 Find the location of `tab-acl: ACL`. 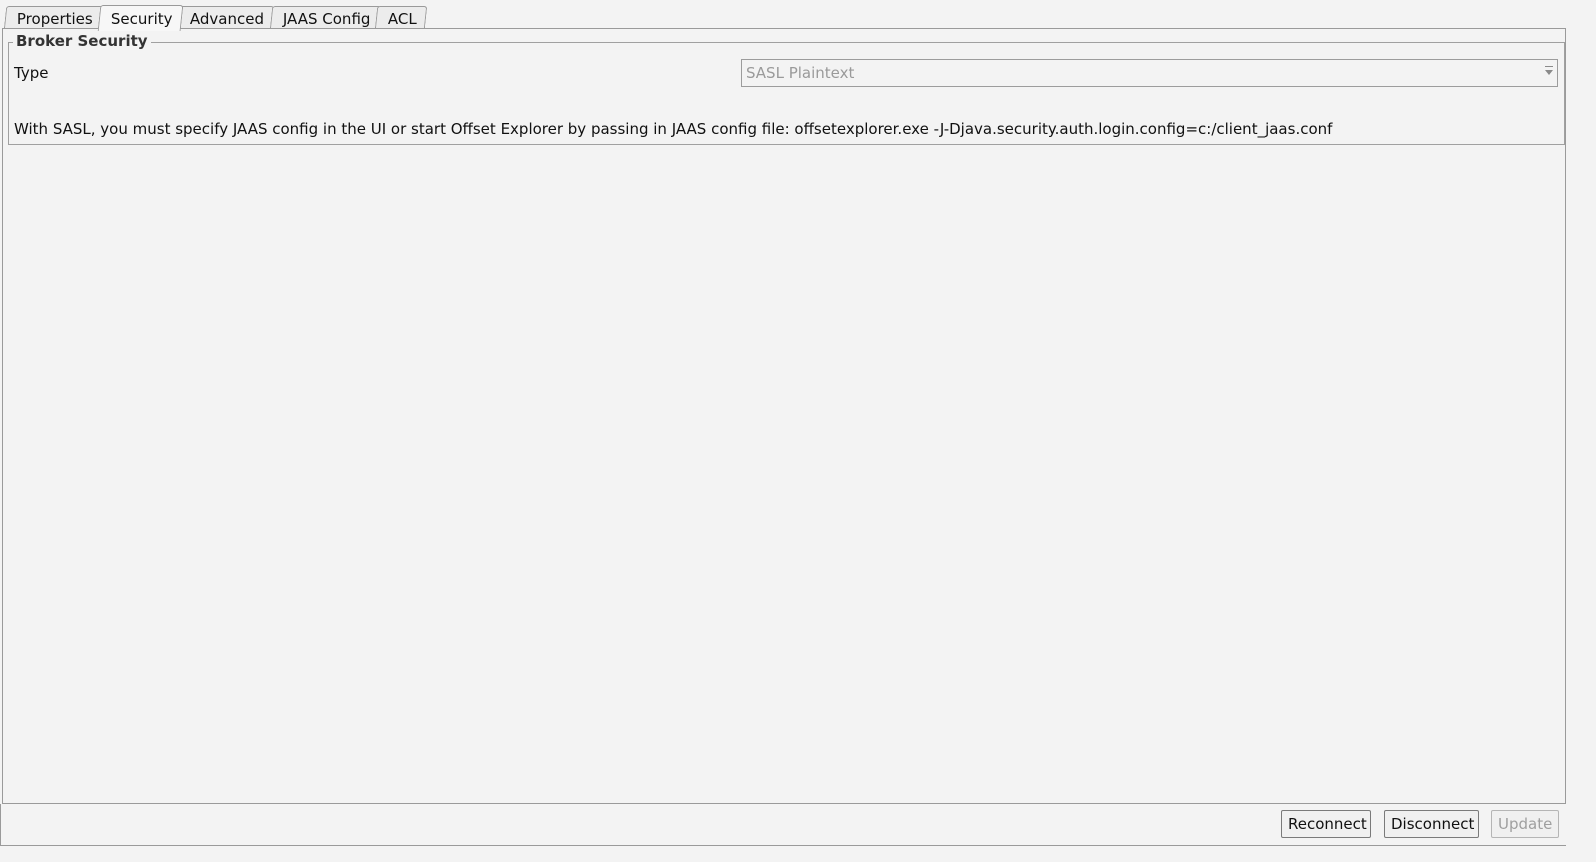

tab-acl: ACL is located at coordinates (401, 18).